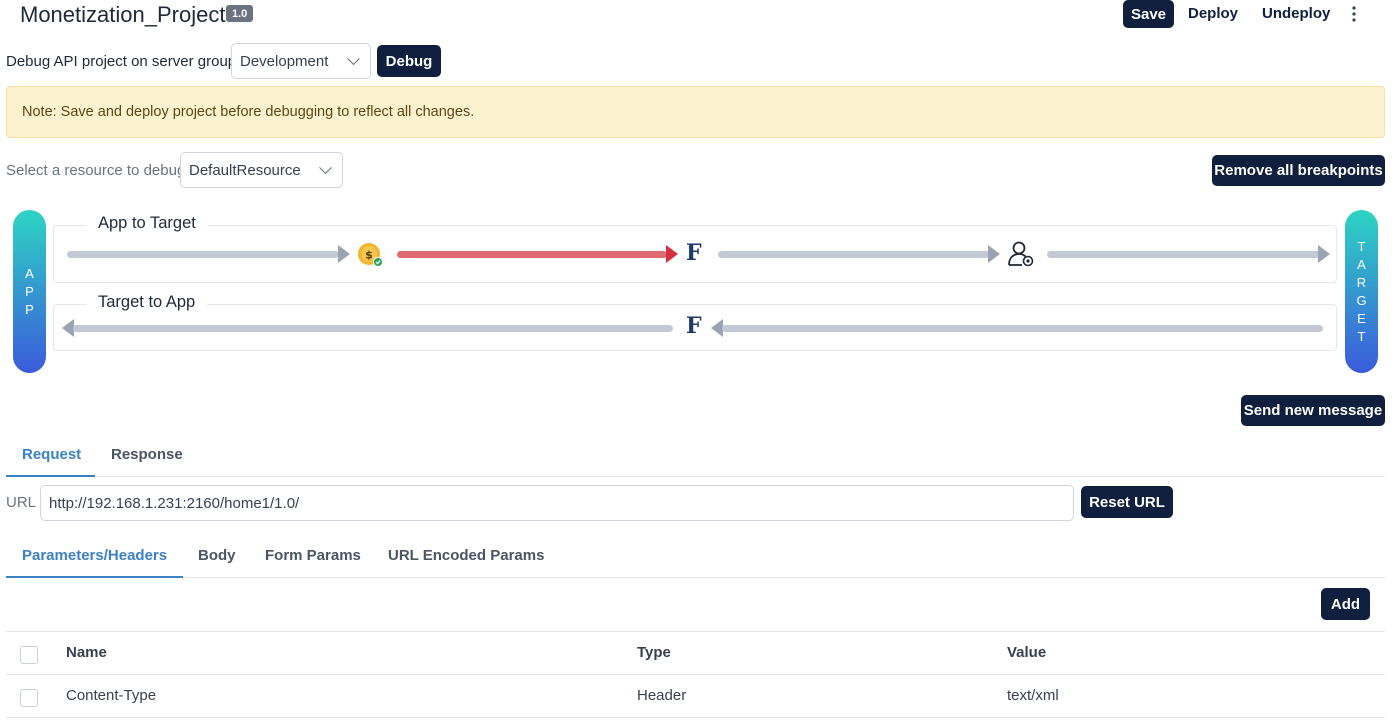 Image resolution: width=1400 pixels, height=724 pixels. I want to click on app-letter: A, so click(29, 273).